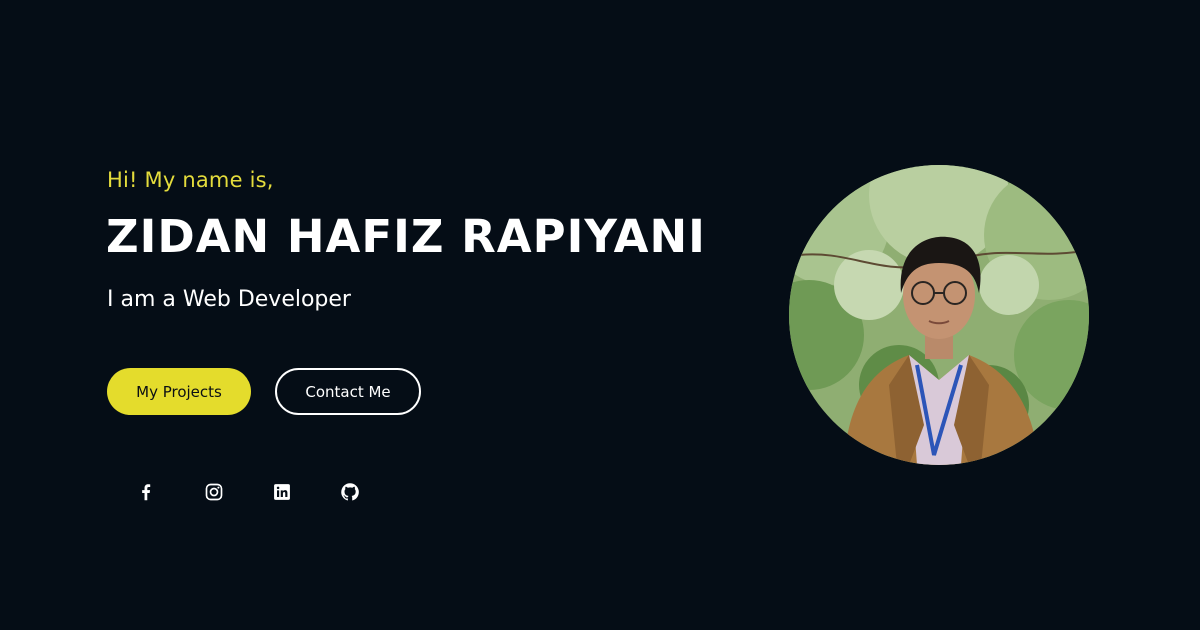 Image resolution: width=1200 pixels, height=630 pixels. I want to click on portrait-illustration, so click(939, 315).